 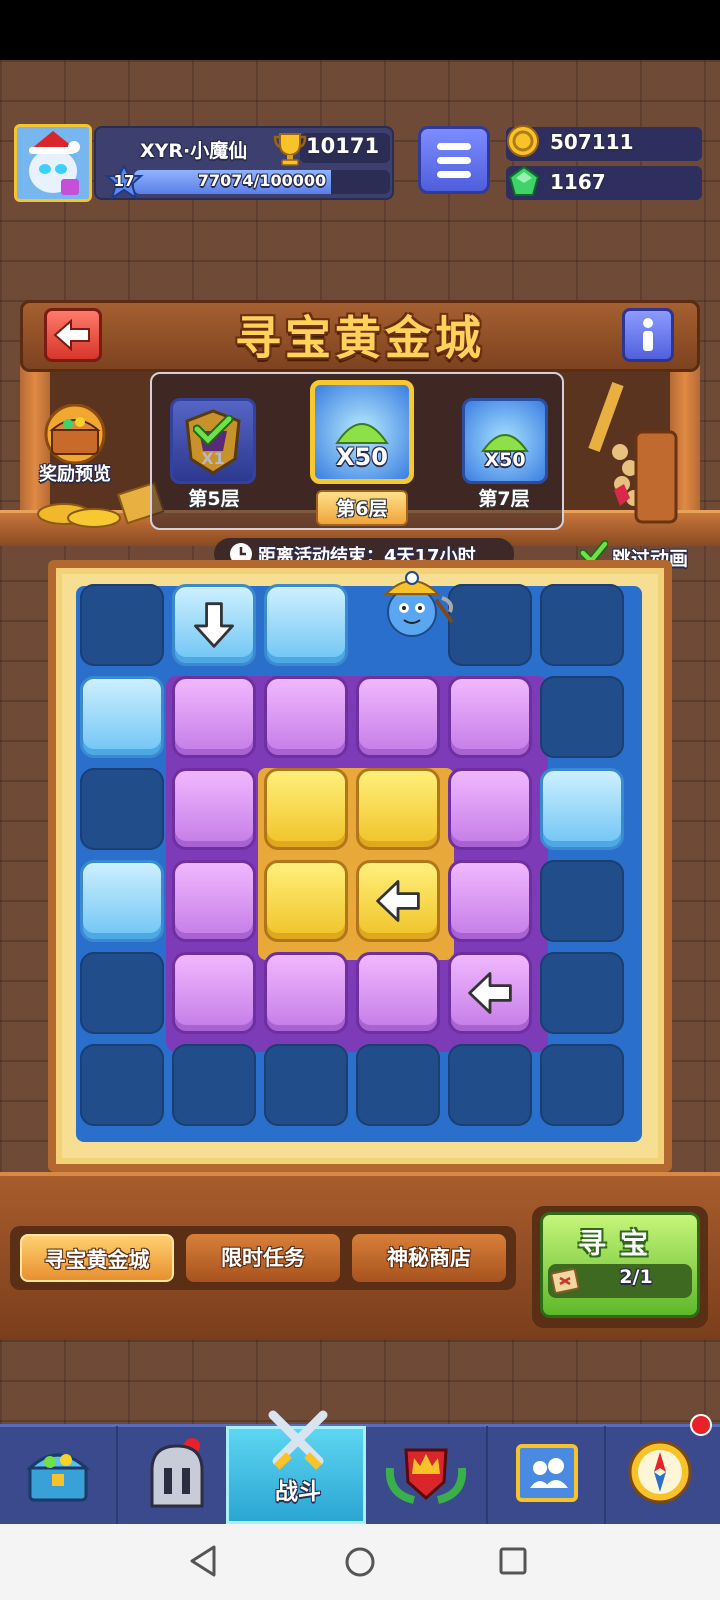 What do you see at coordinates (263, 1258) in the screenshot?
I see `tab-limited-tasks: 限时任务` at bounding box center [263, 1258].